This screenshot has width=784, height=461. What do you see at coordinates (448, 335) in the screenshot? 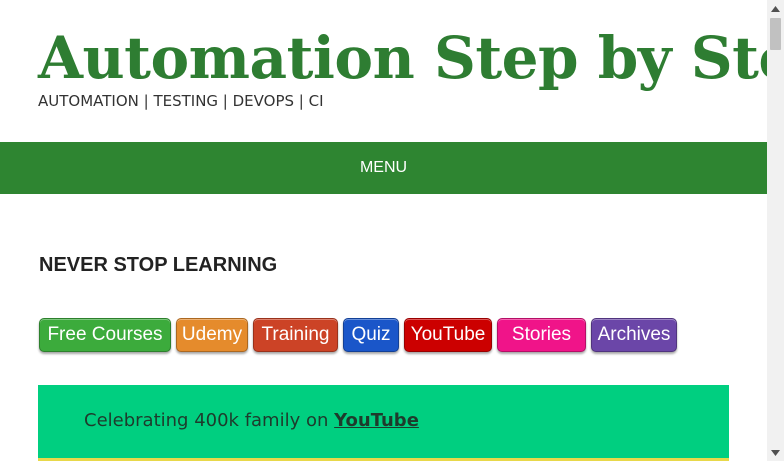
I see `youtube-button: YouTube` at bounding box center [448, 335].